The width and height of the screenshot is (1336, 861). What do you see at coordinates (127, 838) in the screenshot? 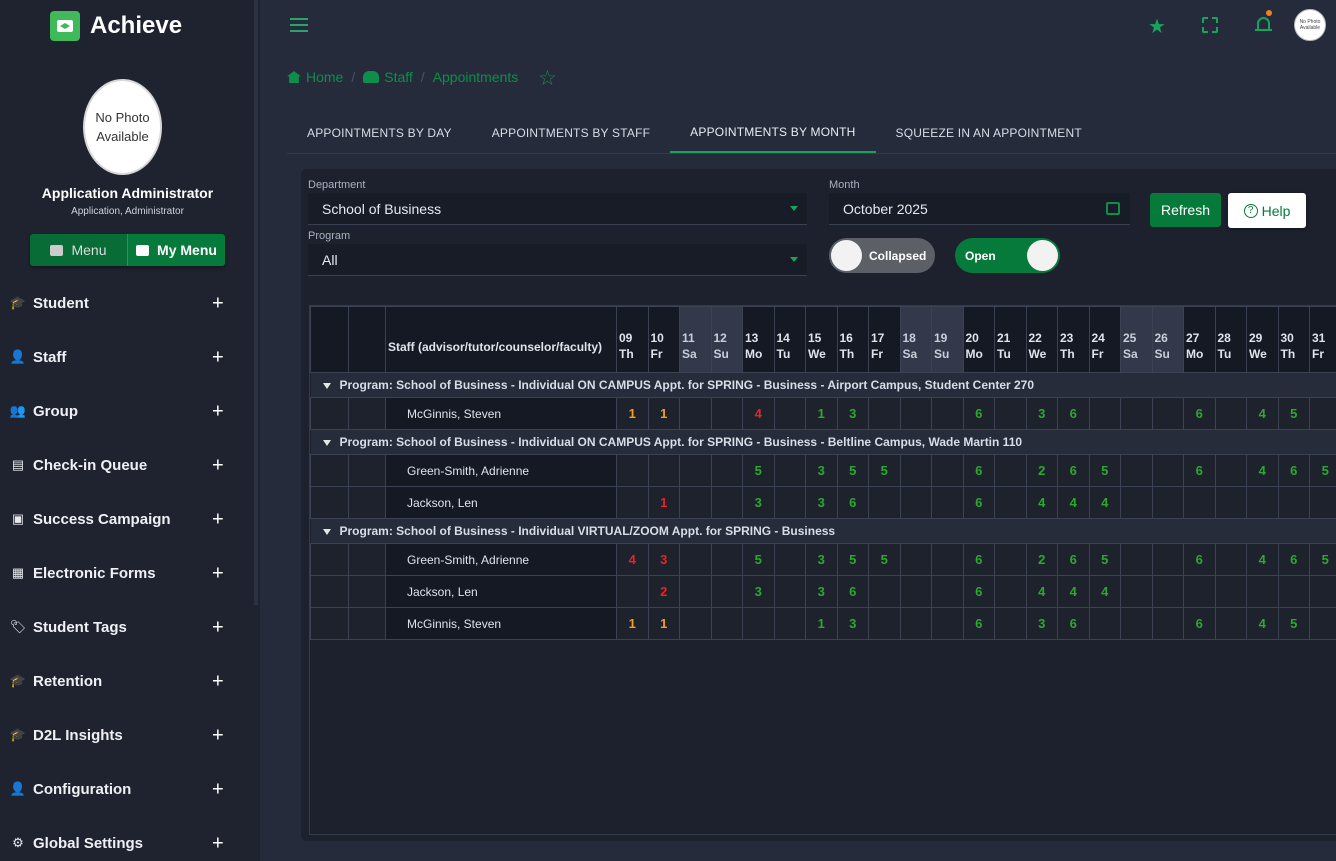
I see `sidebar-item-global-settings: ⚙ Global Settings +` at bounding box center [127, 838].